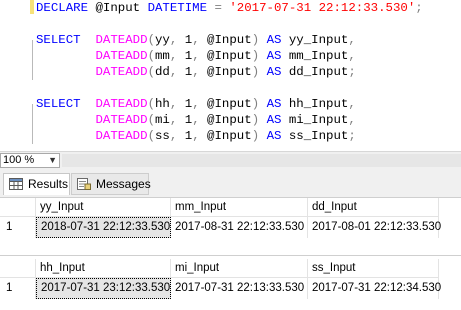  I want to click on code-line-select-1c: DATEADD(dd, 1, @Input) AS dd_Input;, so click(196, 72).